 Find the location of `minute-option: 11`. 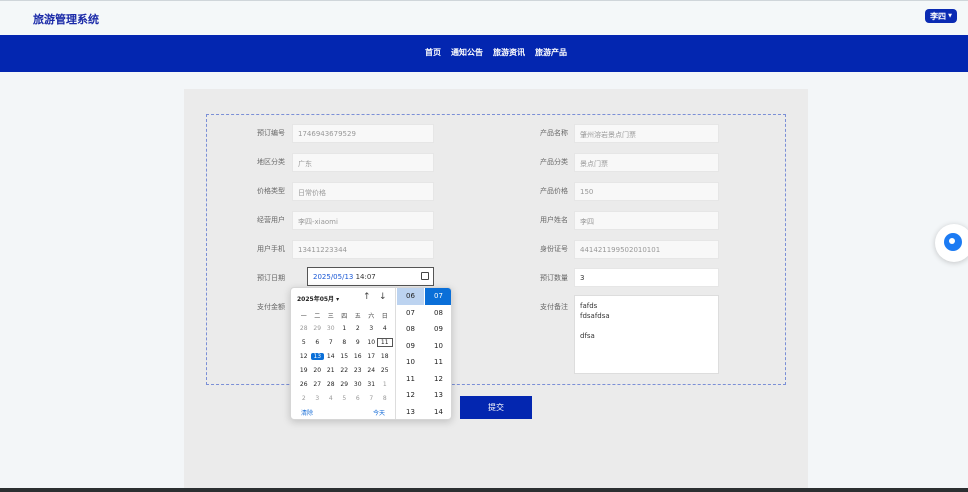

minute-option: 11 is located at coordinates (438, 362).